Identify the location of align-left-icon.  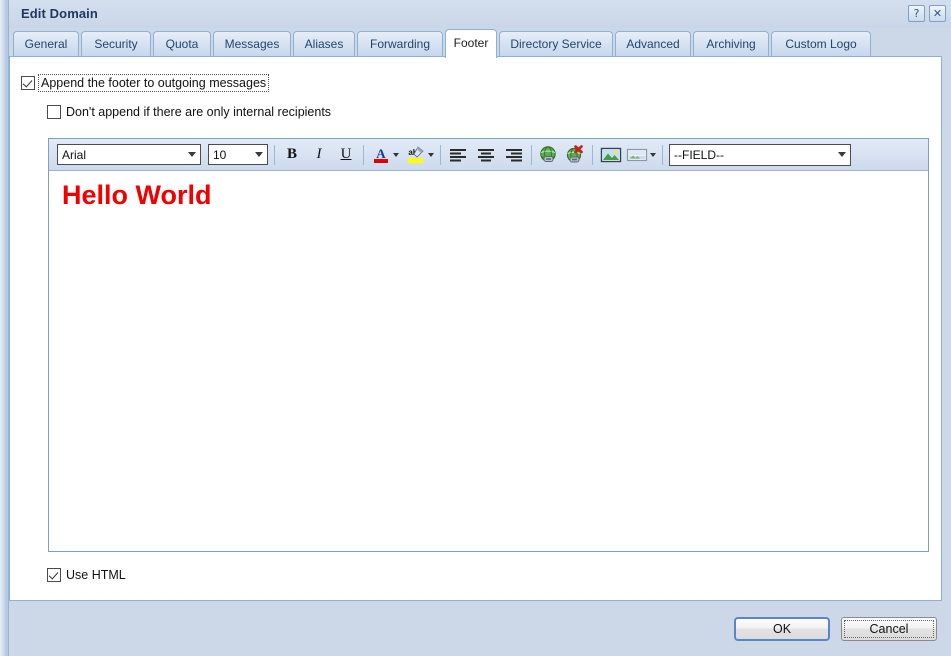
(458, 154).